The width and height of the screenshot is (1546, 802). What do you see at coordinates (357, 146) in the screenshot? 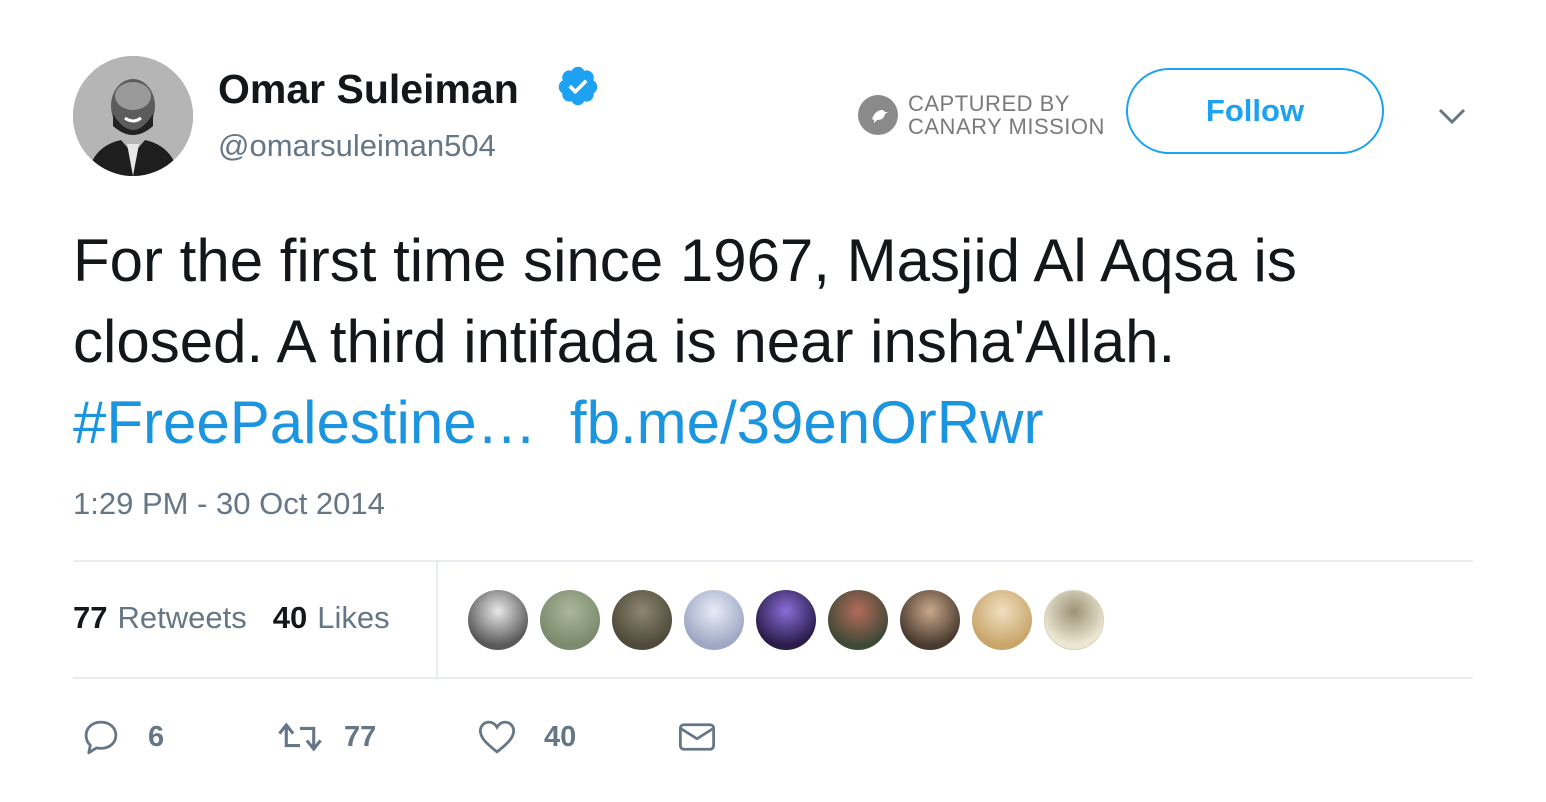
I see `author-handle: @omarsuleiman504` at bounding box center [357, 146].